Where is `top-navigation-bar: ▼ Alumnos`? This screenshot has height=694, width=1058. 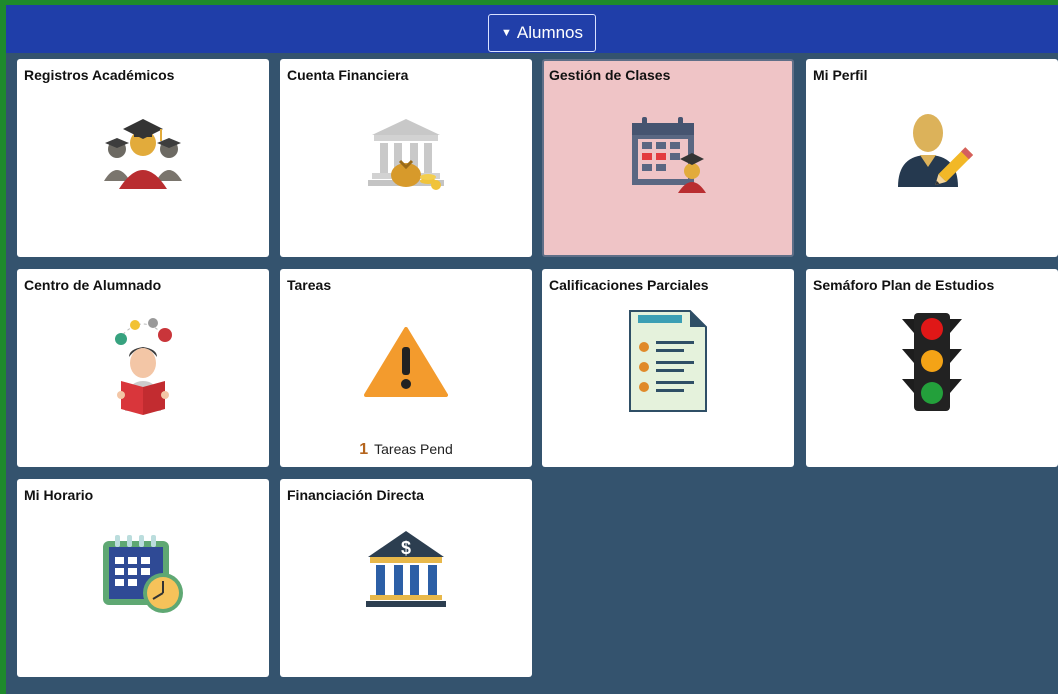 top-navigation-bar: ▼ Alumnos is located at coordinates (532, 29).